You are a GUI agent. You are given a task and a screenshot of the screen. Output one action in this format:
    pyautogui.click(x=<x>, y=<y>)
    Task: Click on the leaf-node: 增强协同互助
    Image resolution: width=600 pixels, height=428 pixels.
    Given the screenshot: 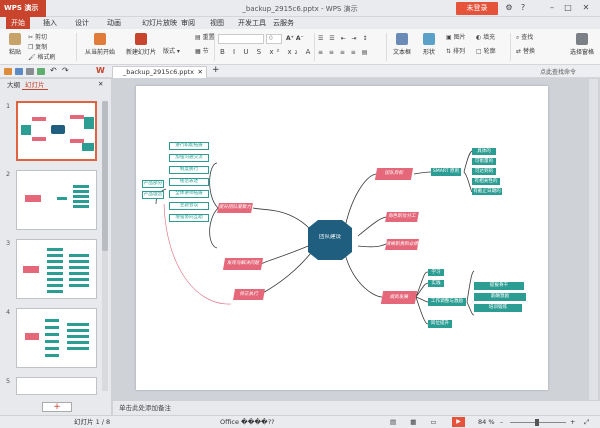 What is the action you would take?
    pyautogui.click(x=189, y=218)
    